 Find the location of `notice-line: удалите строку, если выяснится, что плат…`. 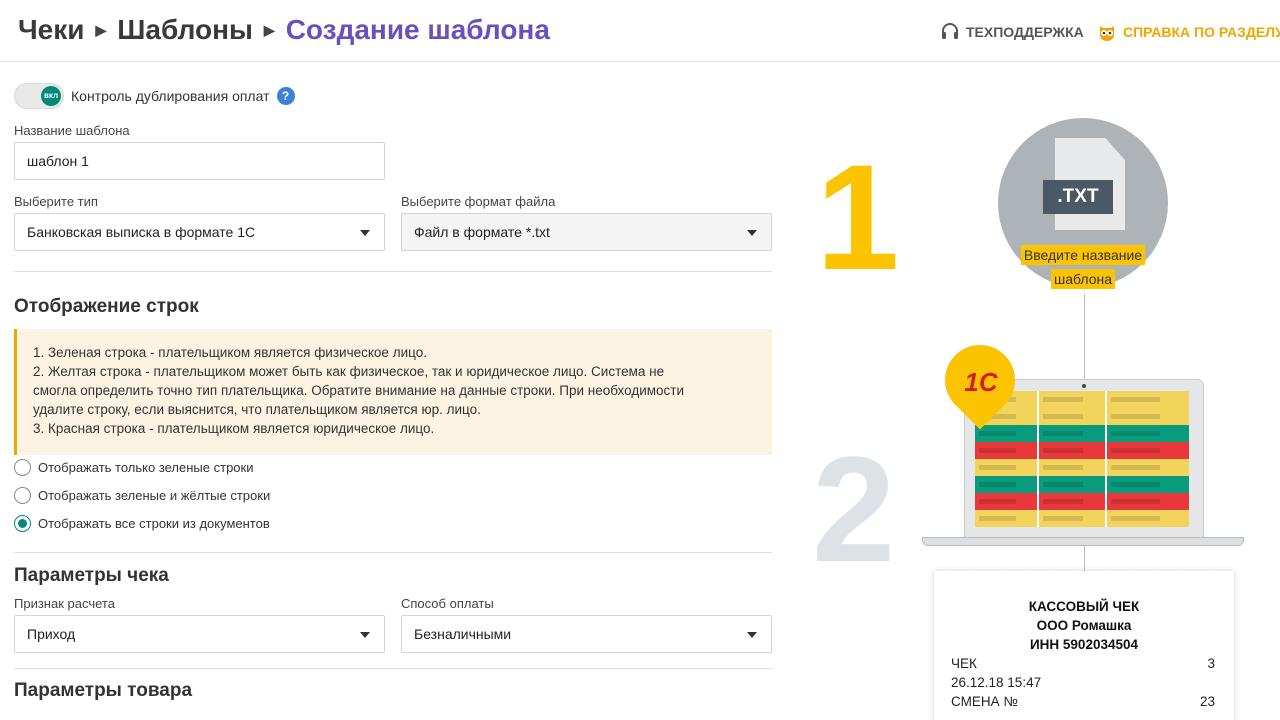

notice-line: удалите строку, если выяснится, что плат… is located at coordinates (257, 409).